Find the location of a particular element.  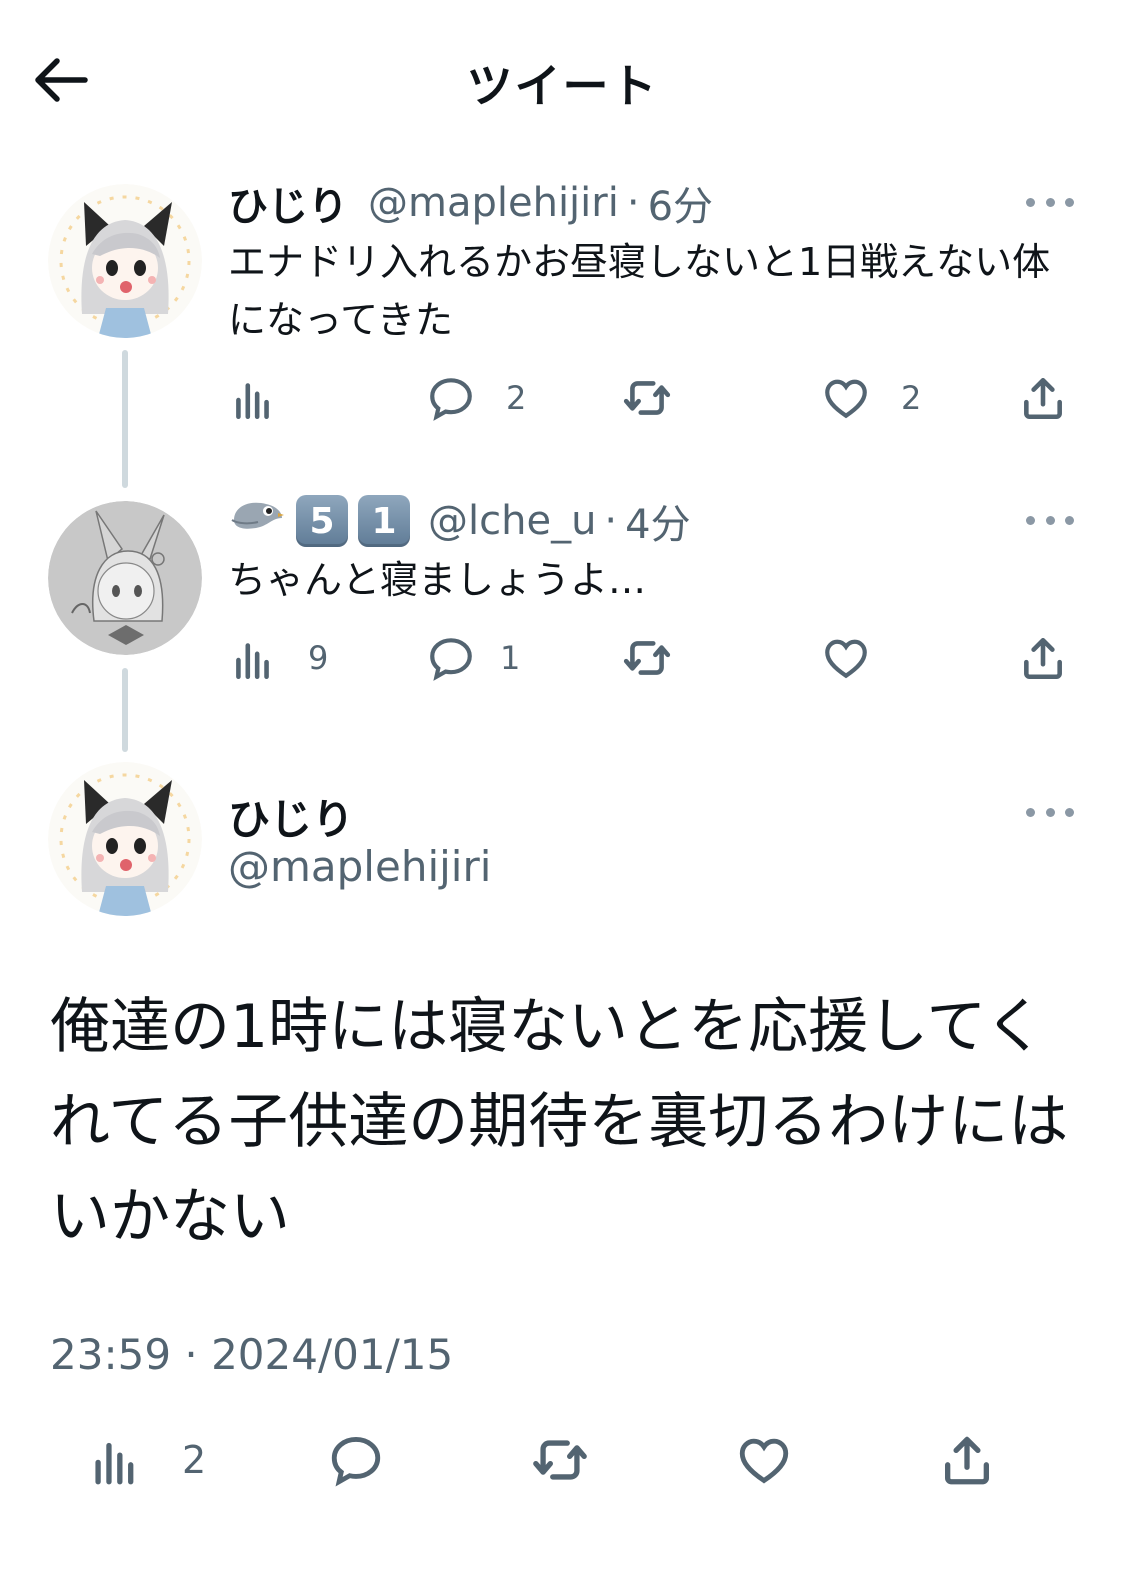

tweet-actions: 2 2 is located at coordinates (653, 398).